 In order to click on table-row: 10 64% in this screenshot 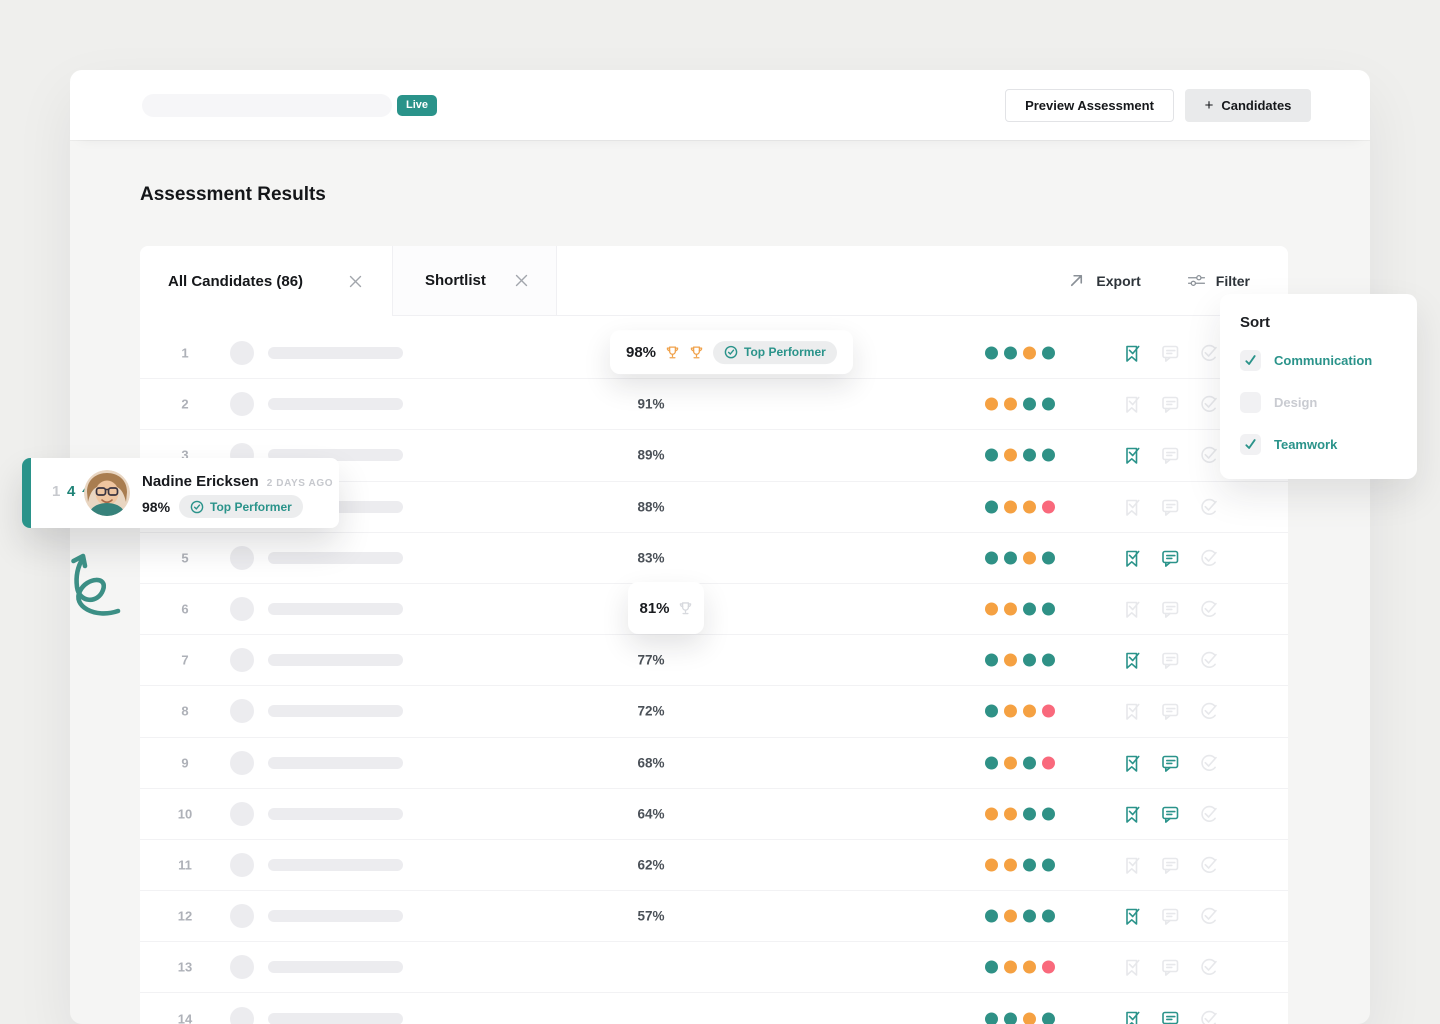, I will do `click(714, 814)`.